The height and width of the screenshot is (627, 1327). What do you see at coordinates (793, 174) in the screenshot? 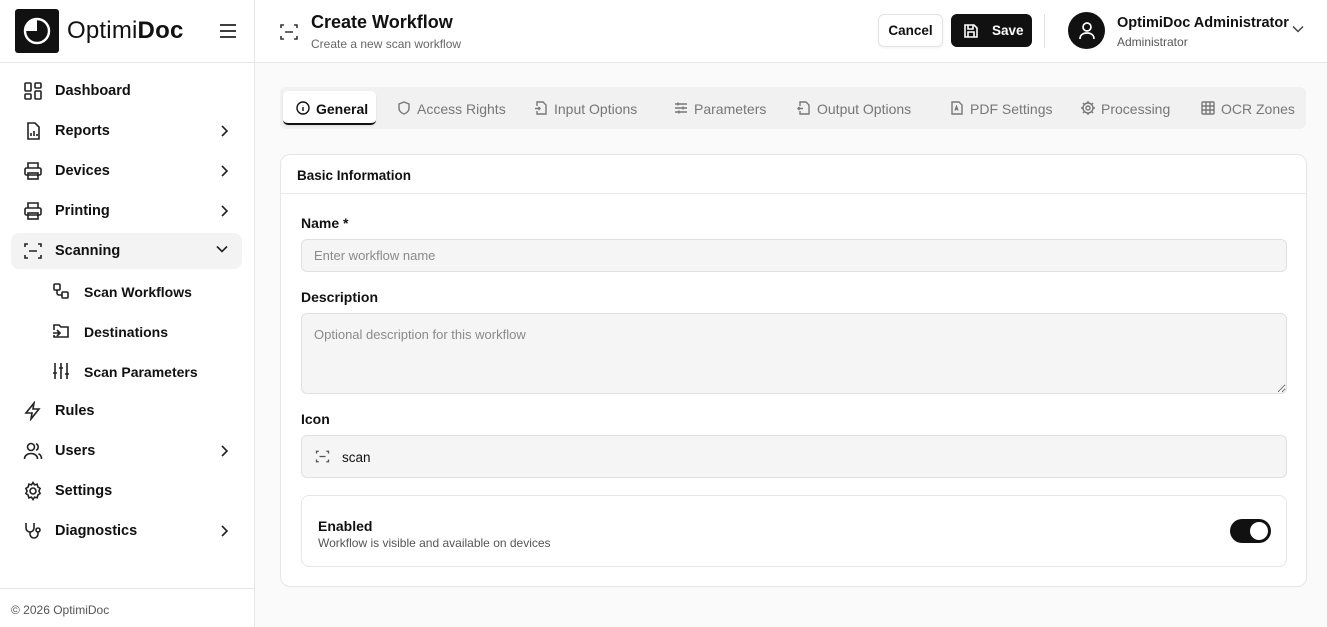
I see `card-header: Basic Information` at bounding box center [793, 174].